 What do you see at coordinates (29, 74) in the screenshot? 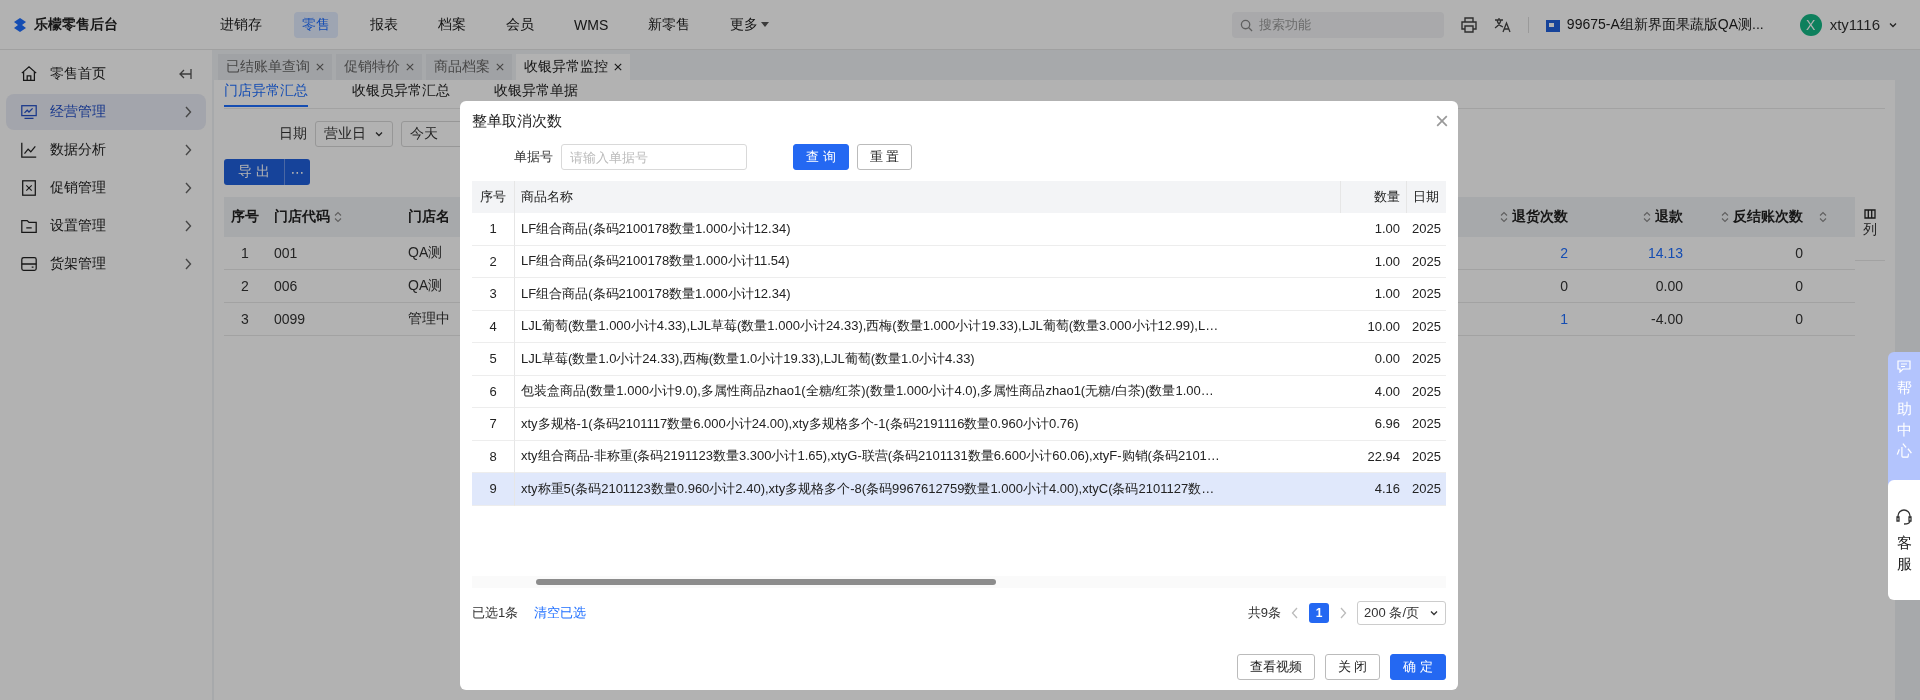
I see `house-icon` at bounding box center [29, 74].